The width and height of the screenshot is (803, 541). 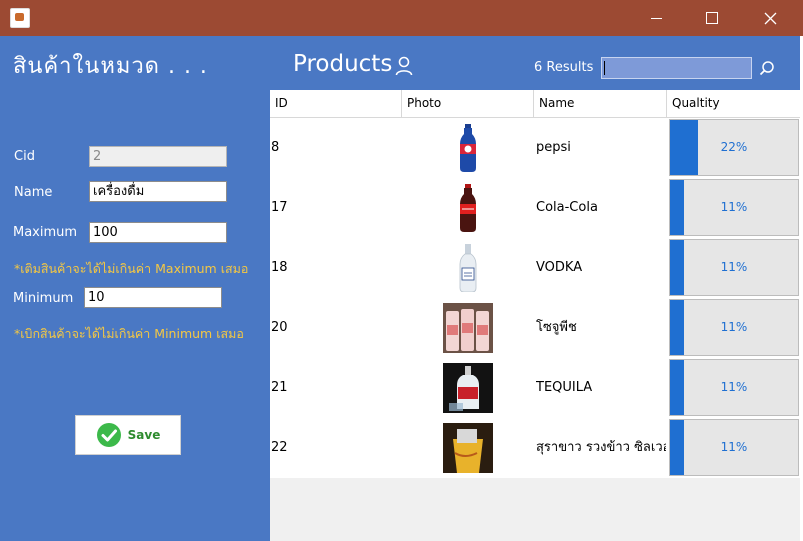 I want to click on page-title: Products, so click(x=343, y=64).